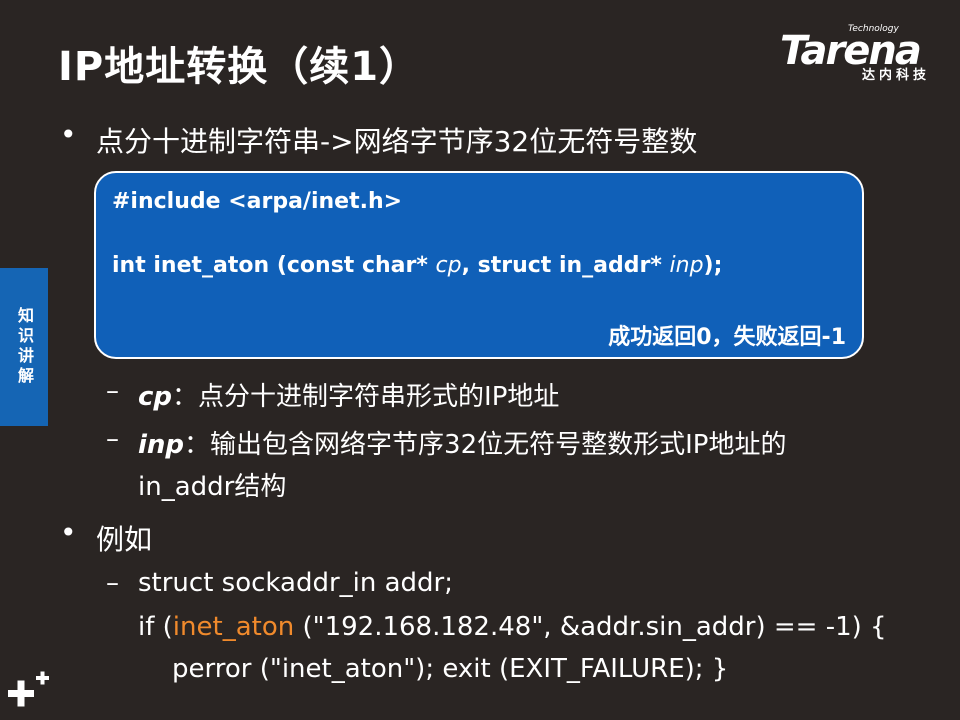 The image size is (960, 720). I want to click on code-text: struct sockaddr_in addr;, so click(295, 583).